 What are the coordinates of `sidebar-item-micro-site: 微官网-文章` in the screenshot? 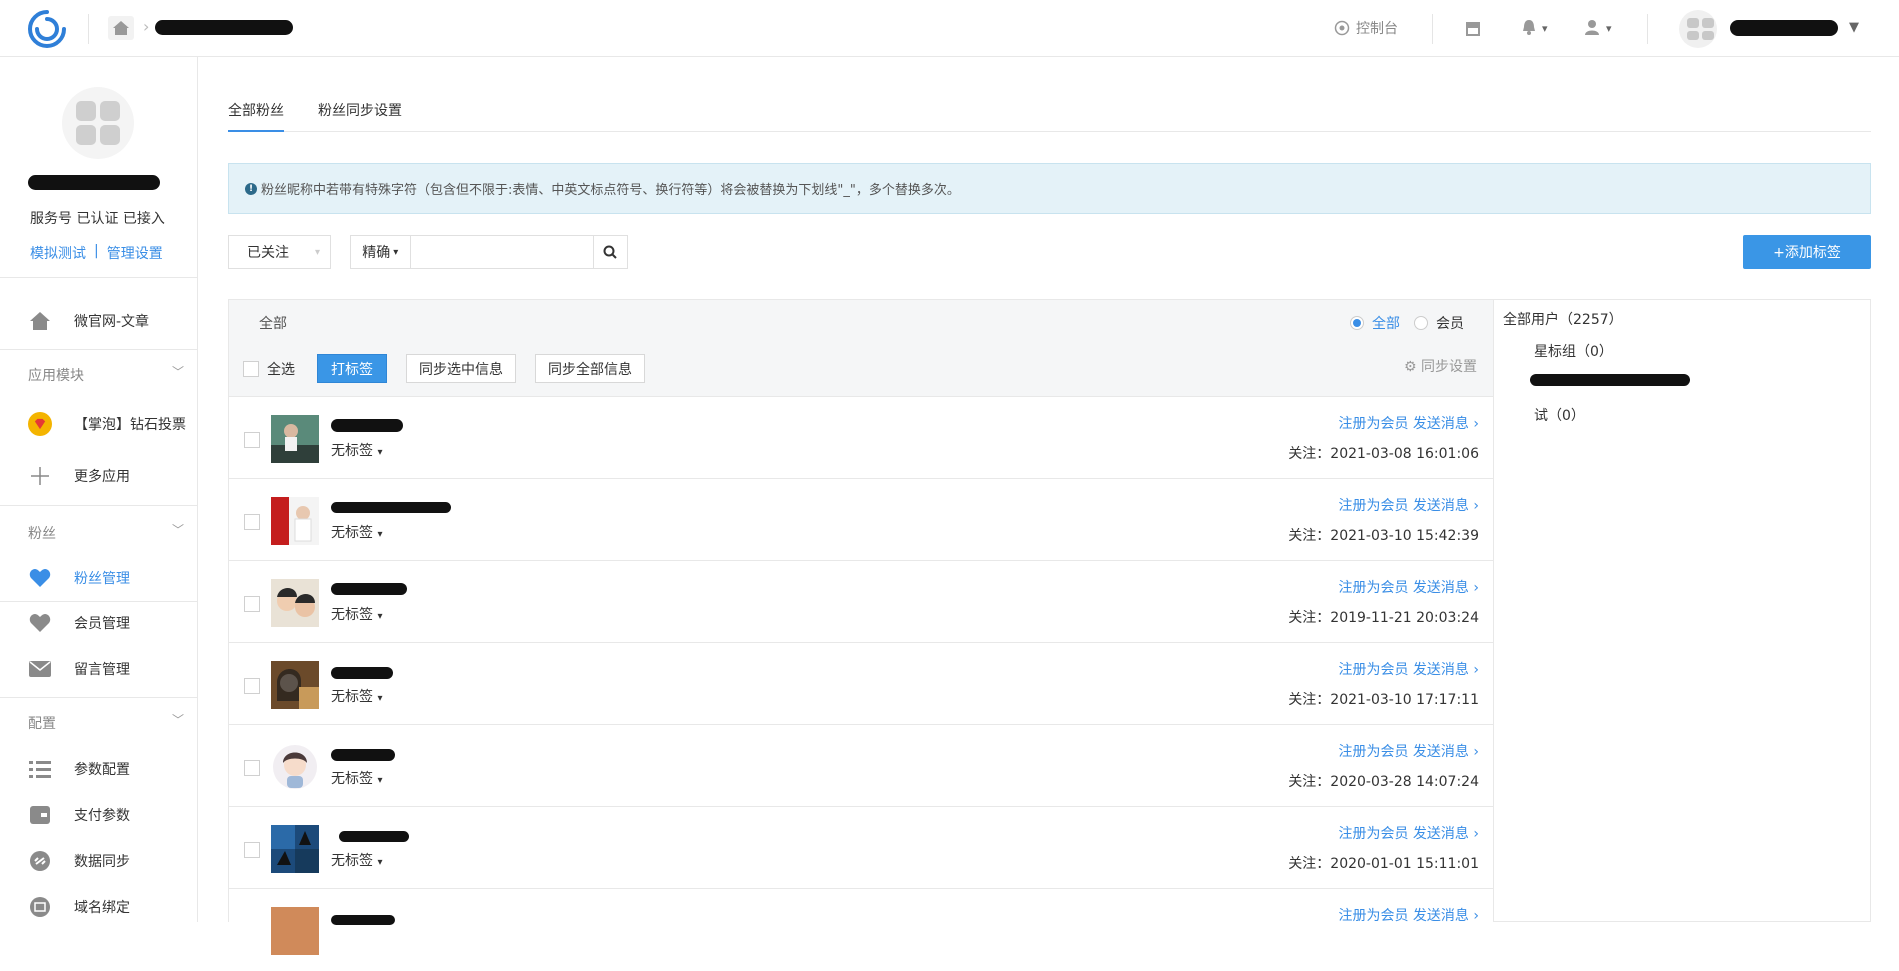 It's located at (99, 321).